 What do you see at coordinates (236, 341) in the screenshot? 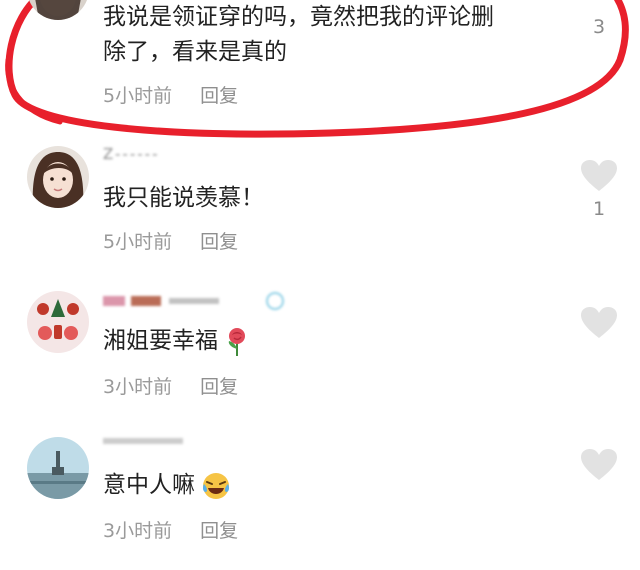
I see `rose-icon` at bounding box center [236, 341].